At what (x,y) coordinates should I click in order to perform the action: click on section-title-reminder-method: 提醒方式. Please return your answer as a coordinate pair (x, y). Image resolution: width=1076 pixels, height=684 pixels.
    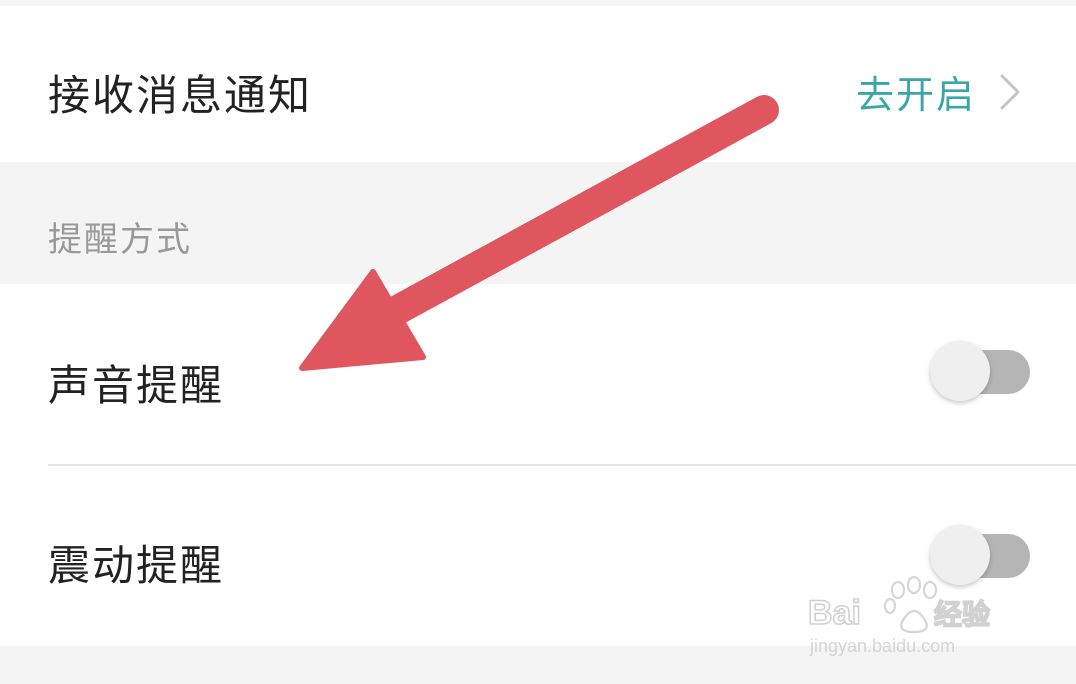
    Looking at the image, I should click on (120, 240).